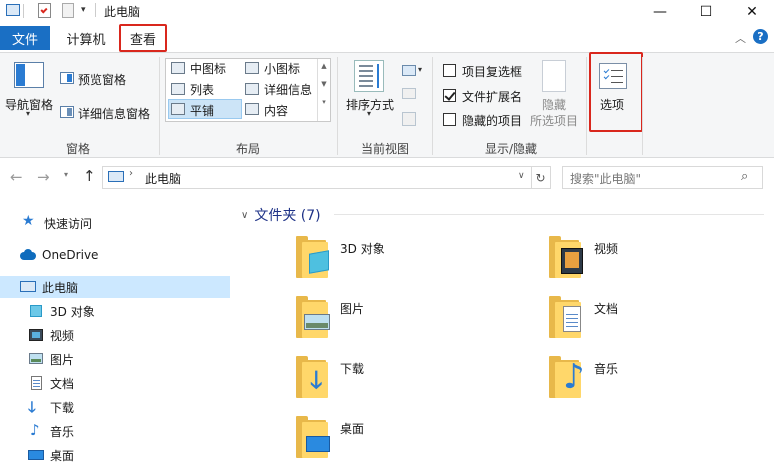 The image size is (774, 471). What do you see at coordinates (36, 311) in the screenshot?
I see `cube-icon` at bounding box center [36, 311].